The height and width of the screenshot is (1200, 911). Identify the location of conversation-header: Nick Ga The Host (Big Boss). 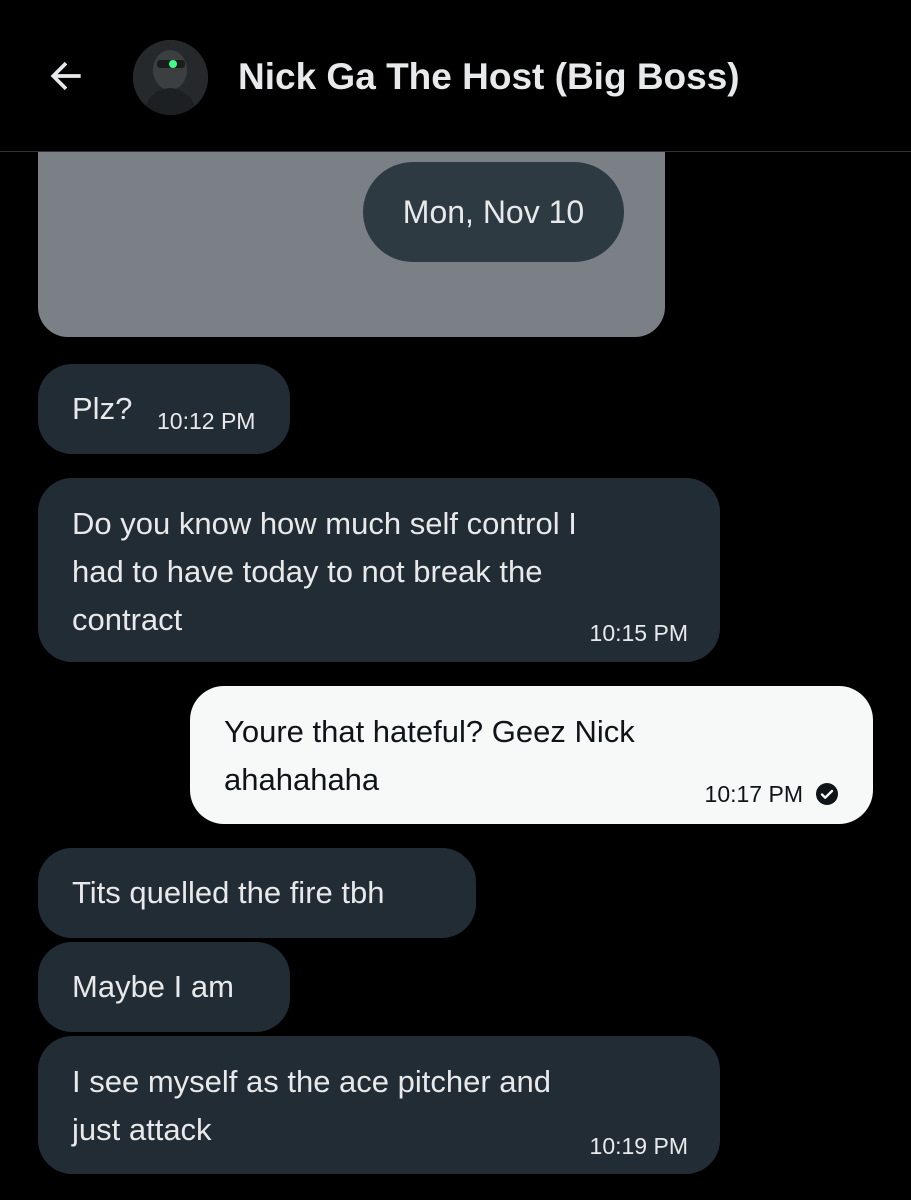
(455, 76).